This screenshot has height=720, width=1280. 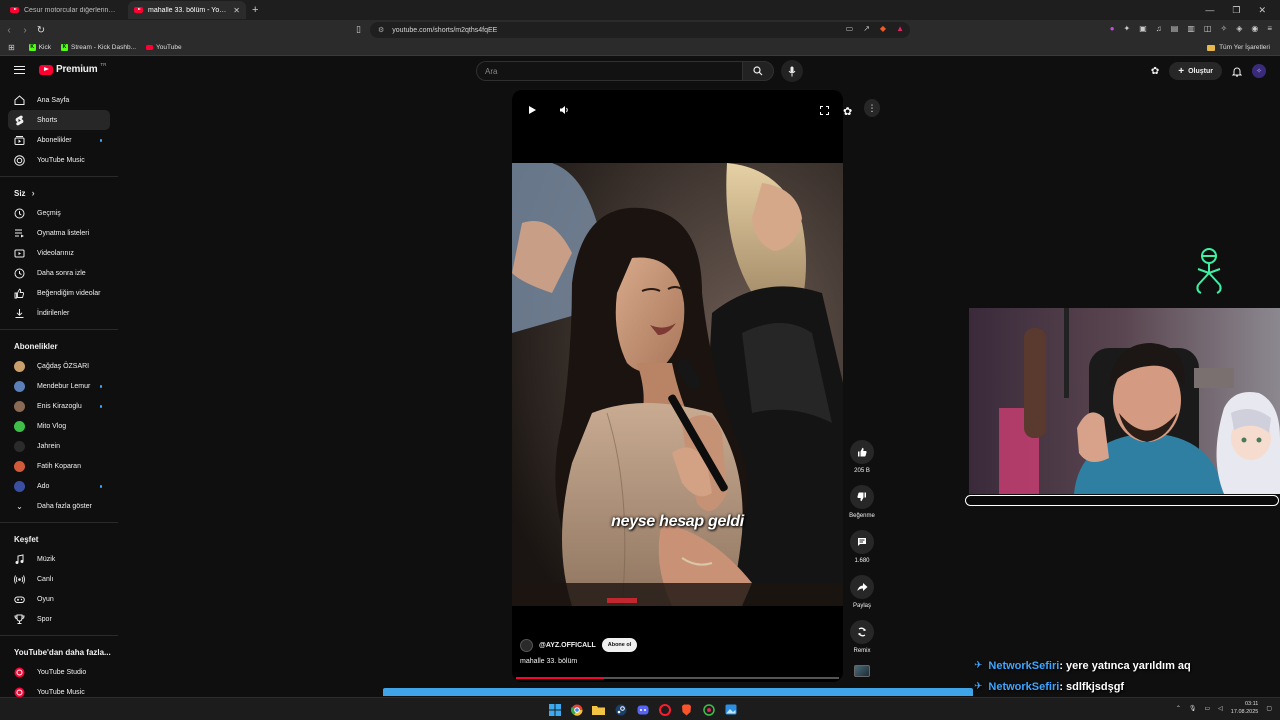 I want to click on short-title: mahalle 33. bölüm, so click(x=548, y=661).